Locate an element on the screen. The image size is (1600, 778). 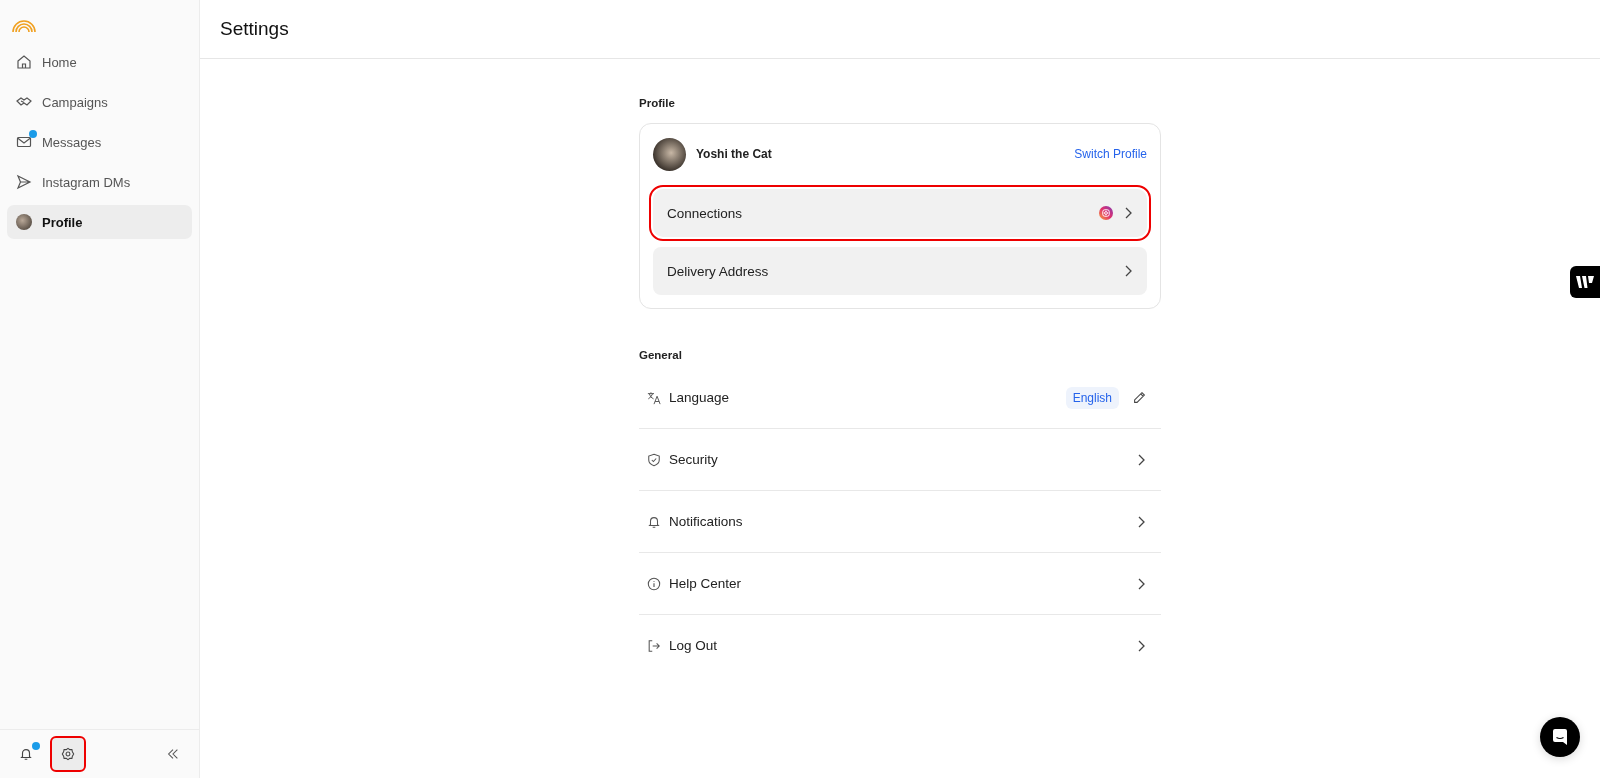
settings-button is located at coordinates (68, 754).